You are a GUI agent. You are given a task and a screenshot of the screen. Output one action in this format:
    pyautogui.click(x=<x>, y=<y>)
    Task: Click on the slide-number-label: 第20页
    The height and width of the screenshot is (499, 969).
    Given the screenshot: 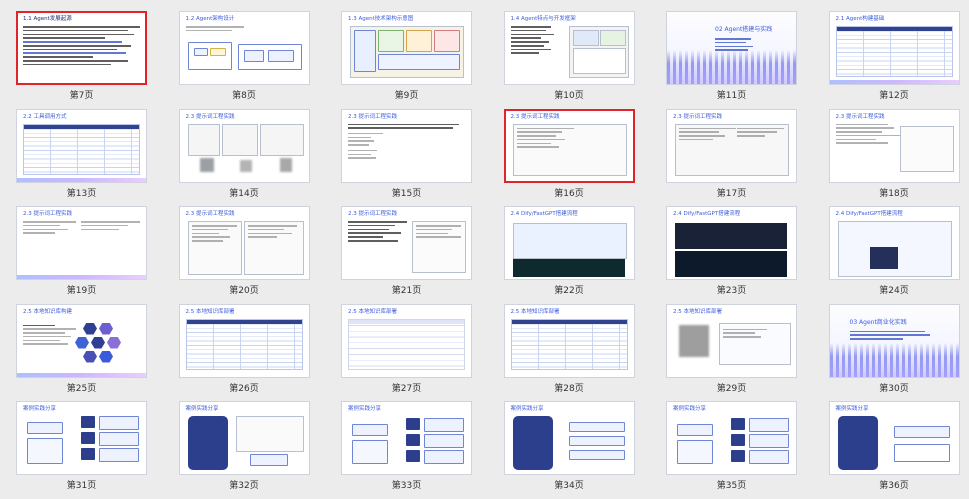 What is the action you would take?
    pyautogui.click(x=244, y=291)
    